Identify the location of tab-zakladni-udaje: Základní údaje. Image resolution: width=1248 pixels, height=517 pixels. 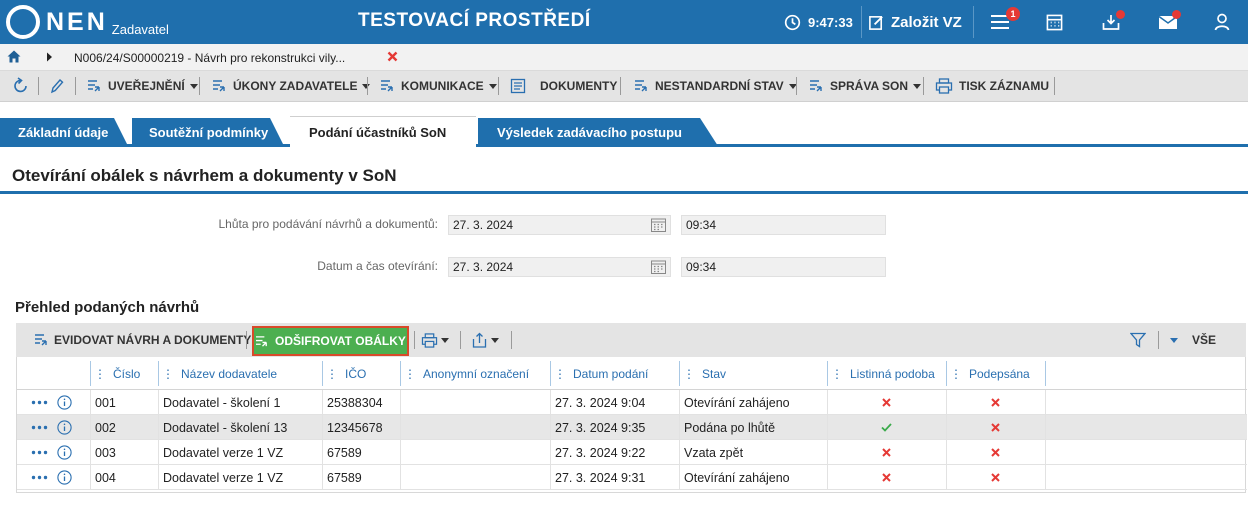
(64, 132).